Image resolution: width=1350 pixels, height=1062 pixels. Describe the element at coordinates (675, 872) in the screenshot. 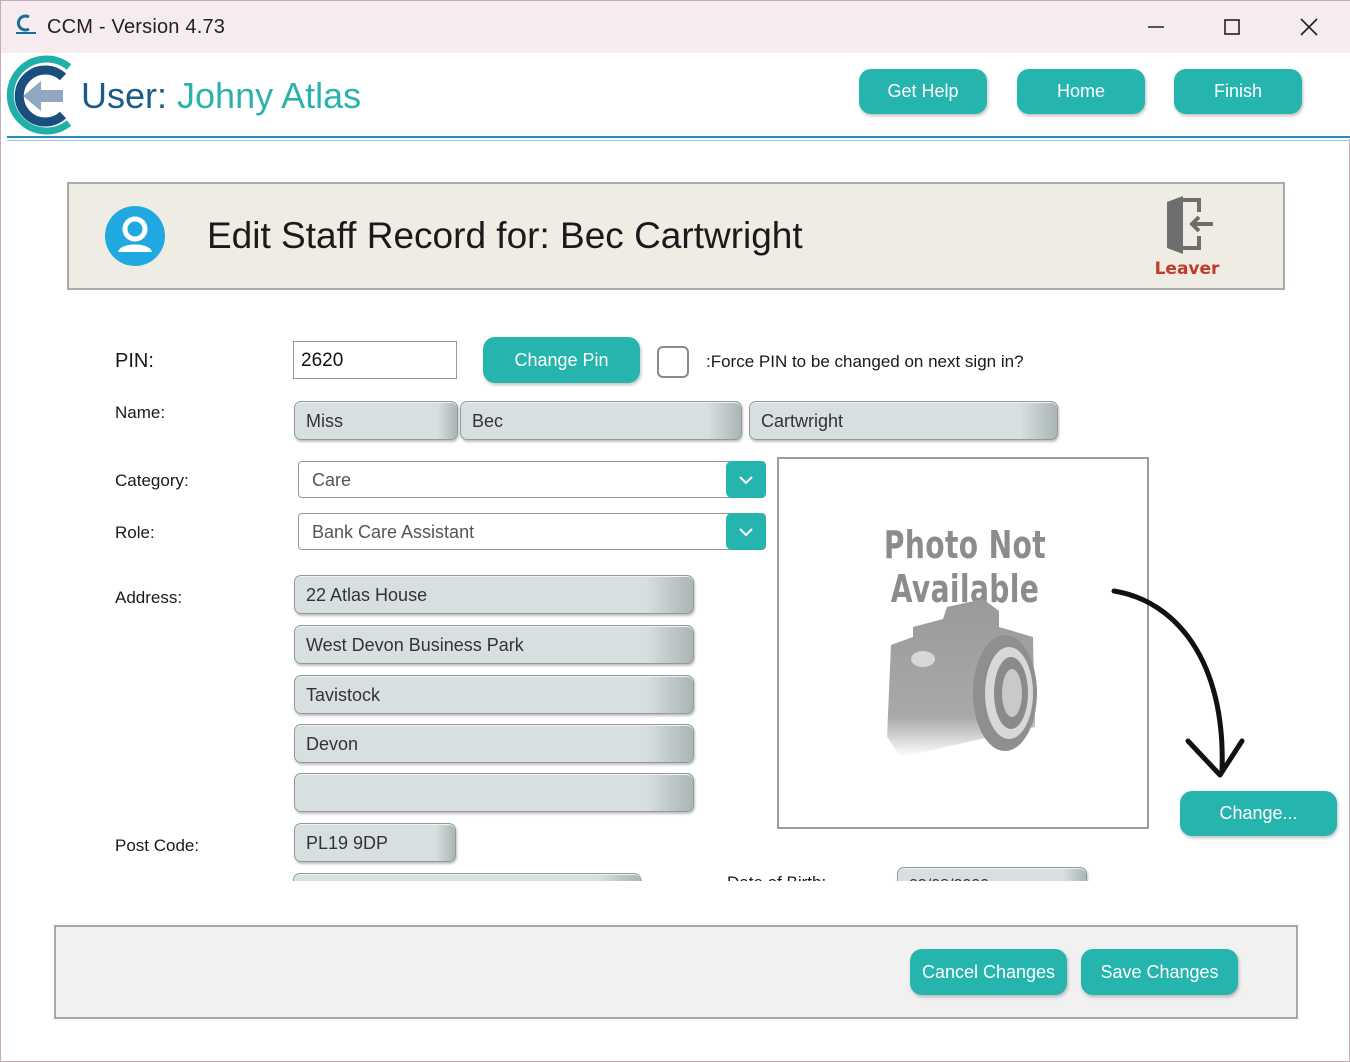

I see `scroll-clip-row: Date of Birth: 03/08/2000` at that location.